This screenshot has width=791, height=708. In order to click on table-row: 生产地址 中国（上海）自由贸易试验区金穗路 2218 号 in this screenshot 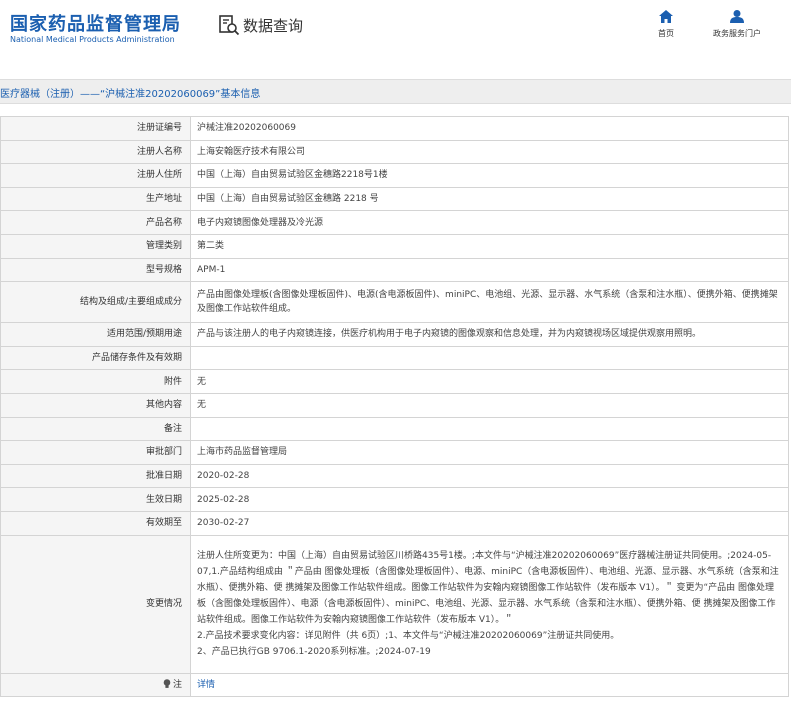, I will do `click(394, 199)`.